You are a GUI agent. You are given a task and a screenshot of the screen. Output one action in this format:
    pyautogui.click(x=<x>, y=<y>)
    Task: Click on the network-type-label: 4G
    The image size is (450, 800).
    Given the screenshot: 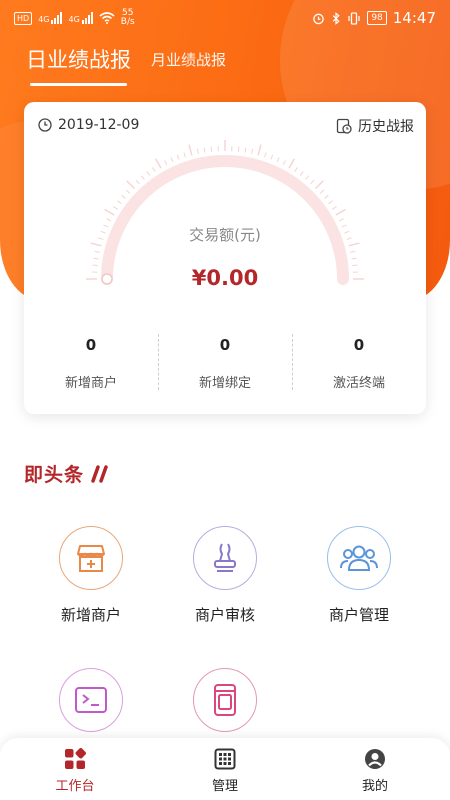 What is the action you would take?
    pyautogui.click(x=44, y=19)
    